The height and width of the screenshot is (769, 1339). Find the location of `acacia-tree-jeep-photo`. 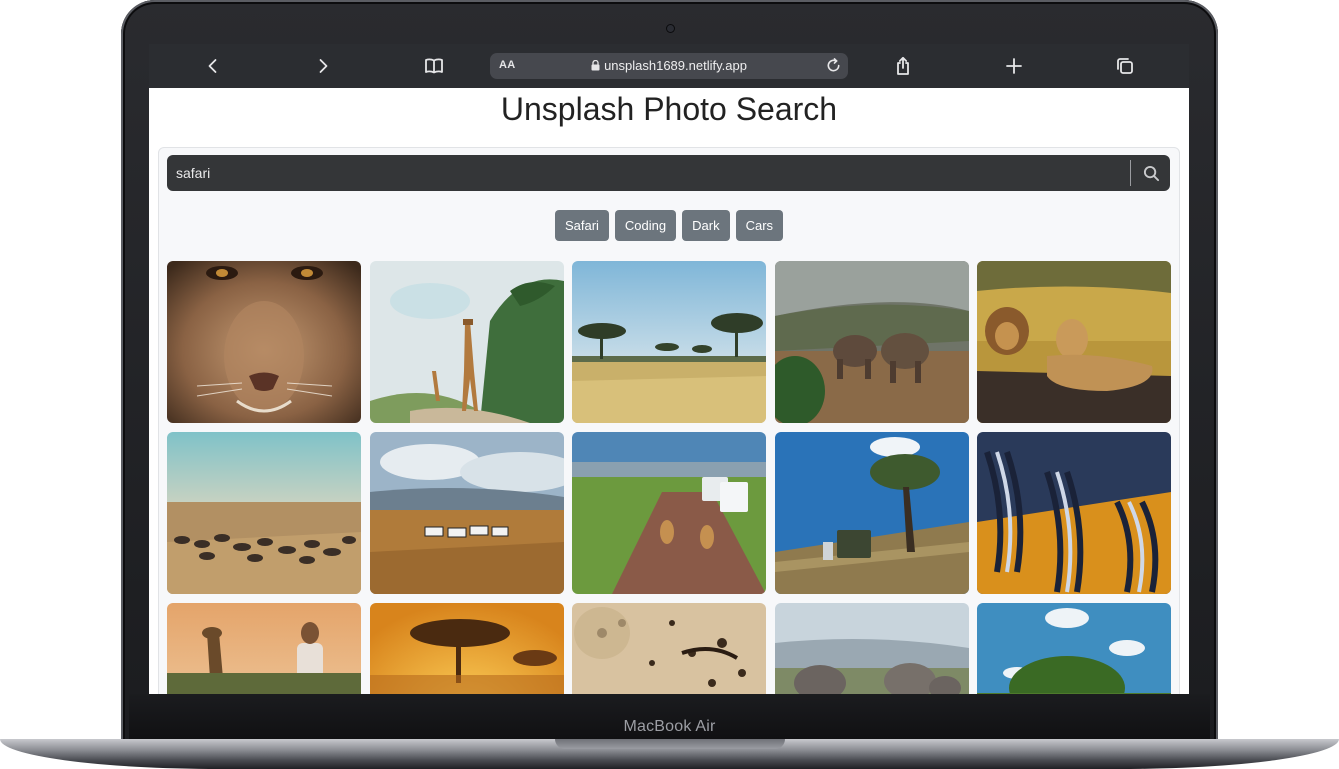

acacia-tree-jeep-photo is located at coordinates (871, 513).